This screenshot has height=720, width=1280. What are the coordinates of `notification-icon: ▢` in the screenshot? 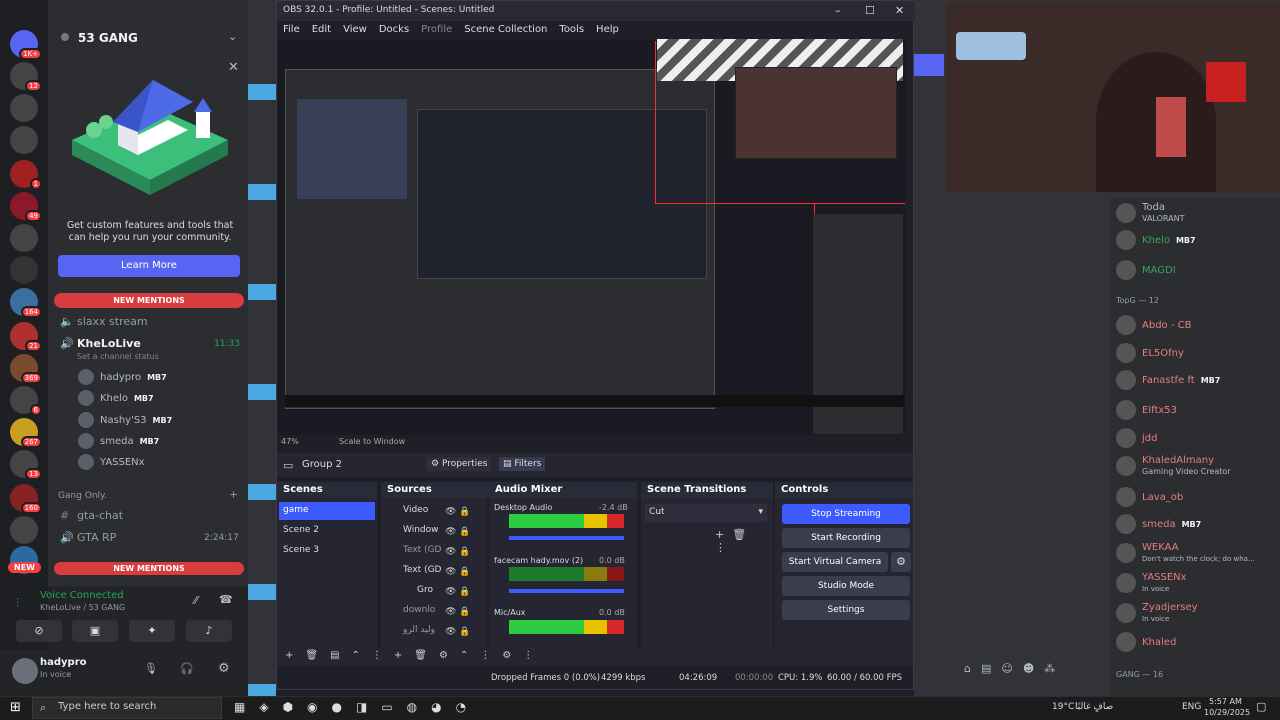 It's located at (1261, 706).